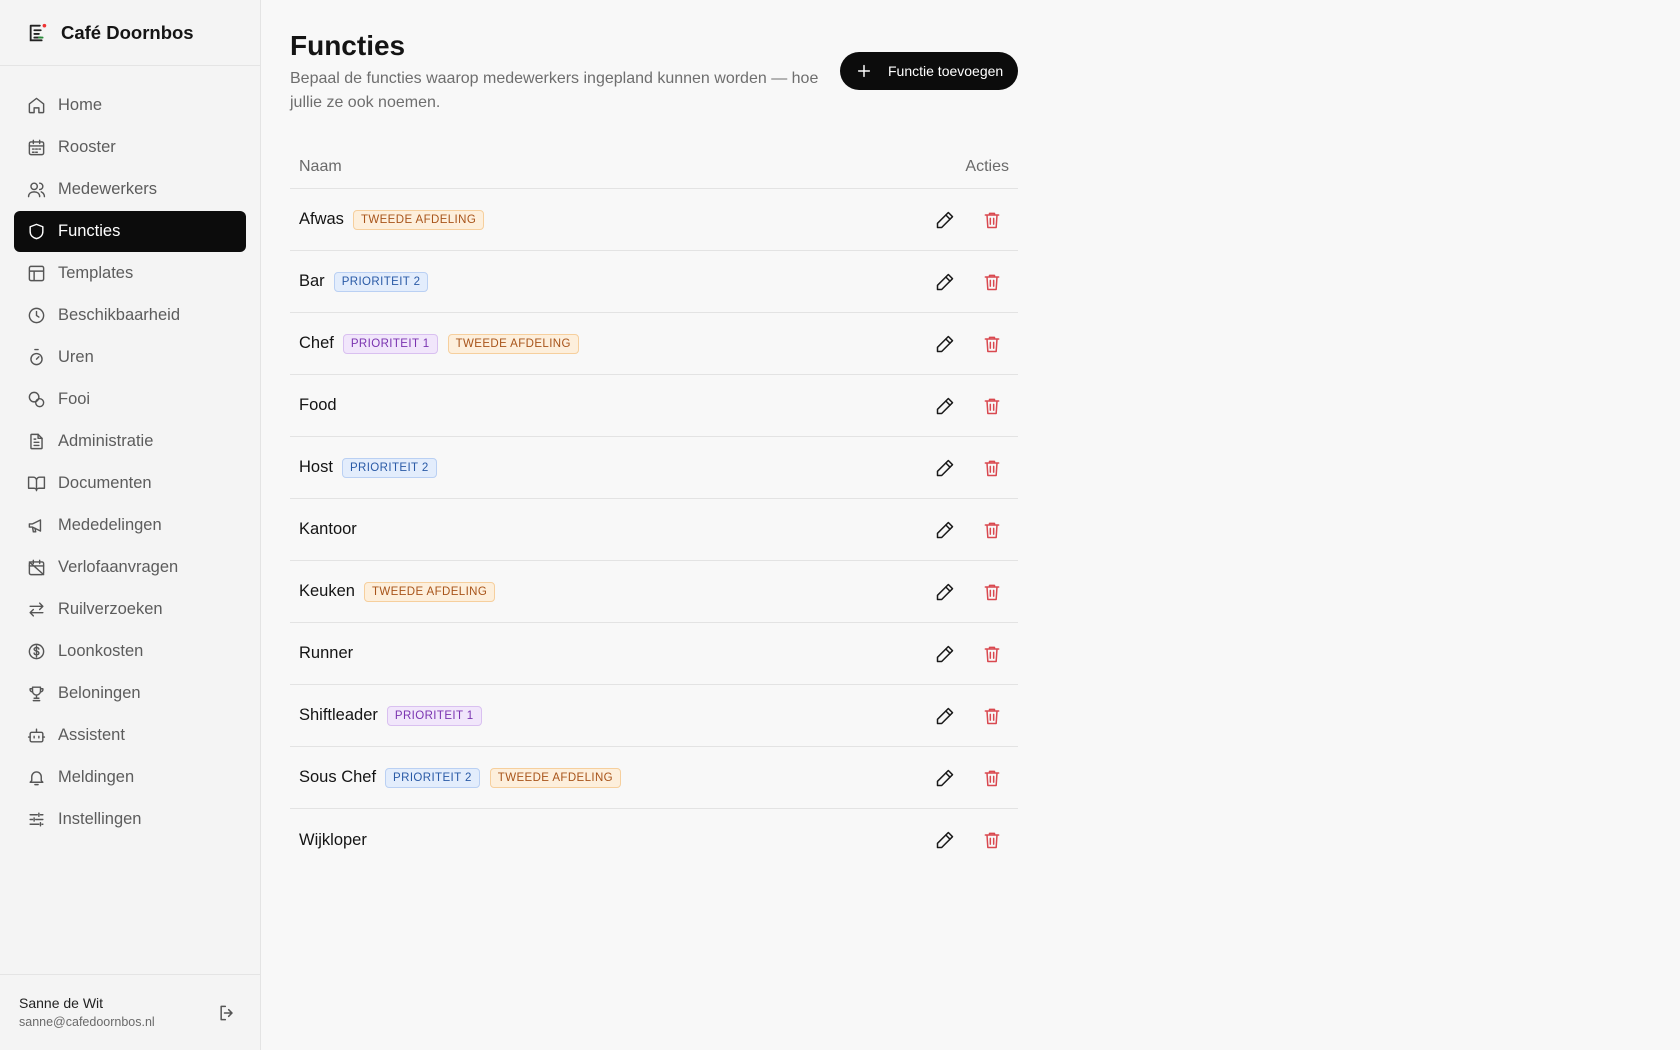 The image size is (1680, 1050). Describe the element at coordinates (130, 609) in the screenshot. I see `sidebar-item-ruilverzoeken: Ruilverzoeken` at that location.